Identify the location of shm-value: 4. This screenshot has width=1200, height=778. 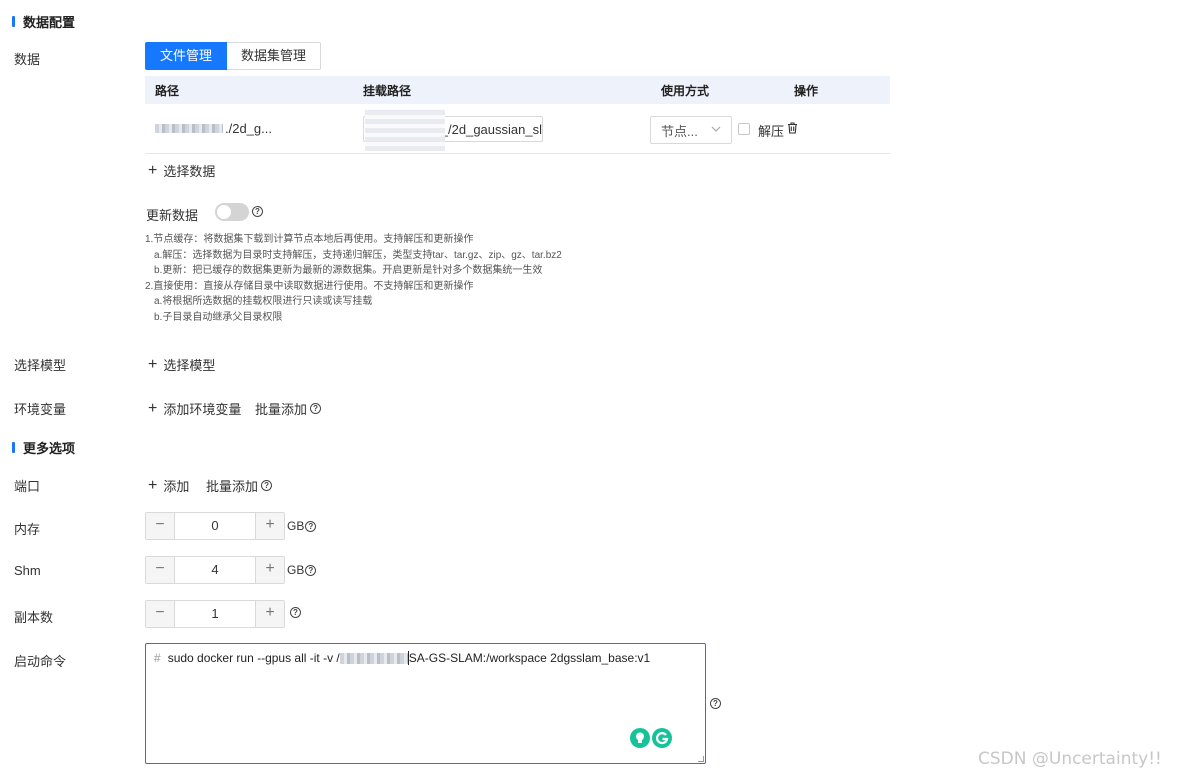
(215, 570).